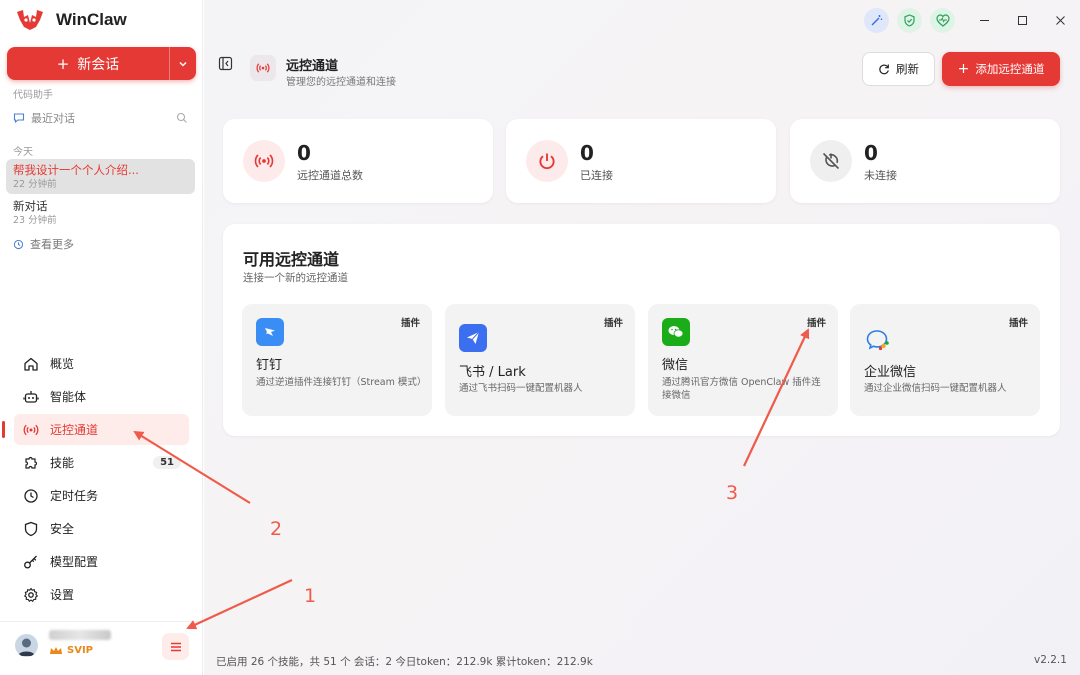 This screenshot has width=1080, height=675. What do you see at coordinates (80, 635) in the screenshot?
I see `user-name-redacted` at bounding box center [80, 635].